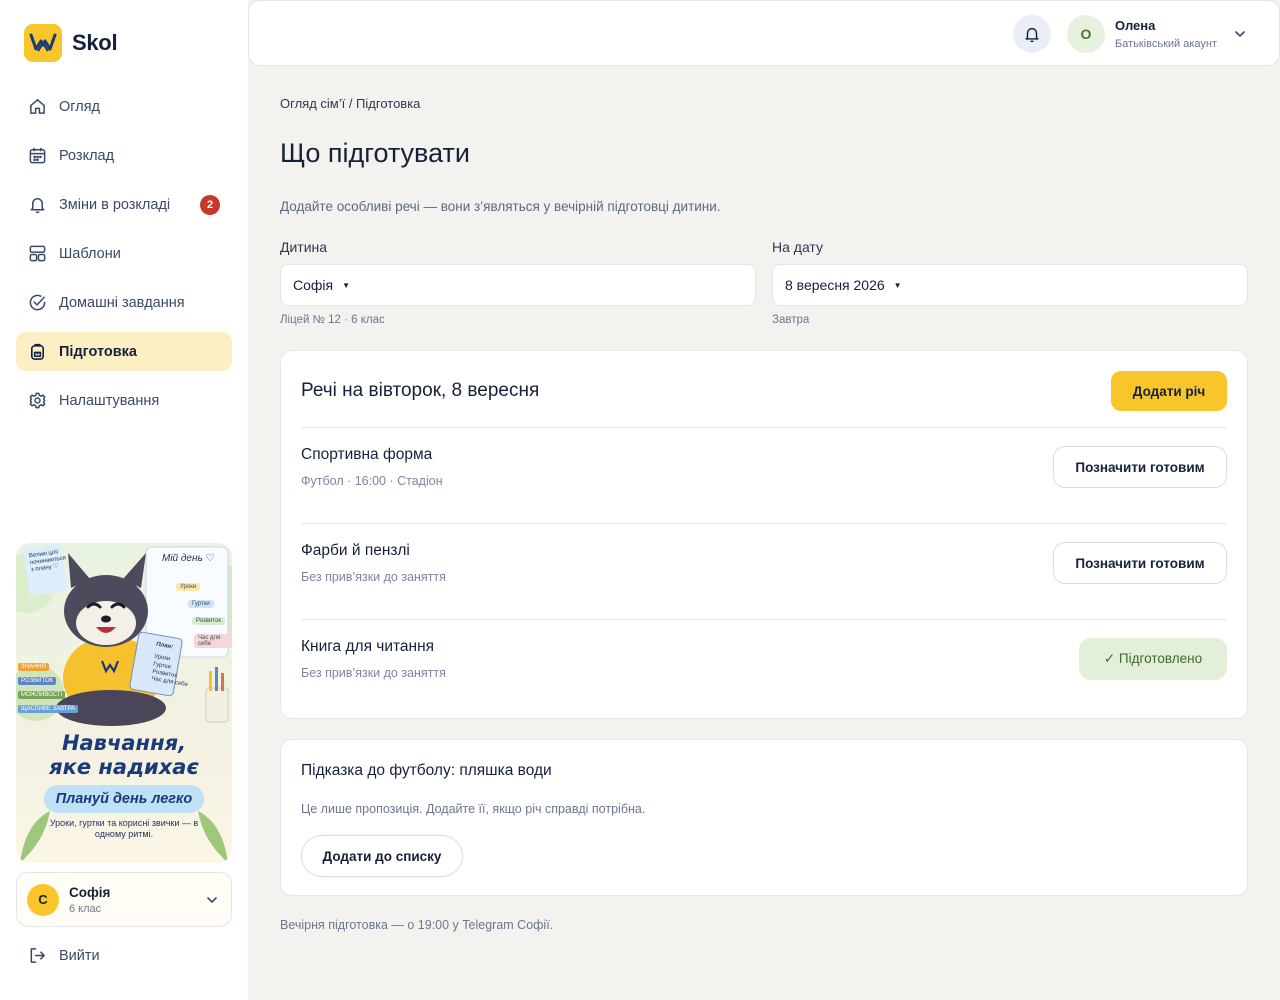  What do you see at coordinates (382, 856) in the screenshot?
I see `add-to-list-button: Додати до списку` at bounding box center [382, 856].